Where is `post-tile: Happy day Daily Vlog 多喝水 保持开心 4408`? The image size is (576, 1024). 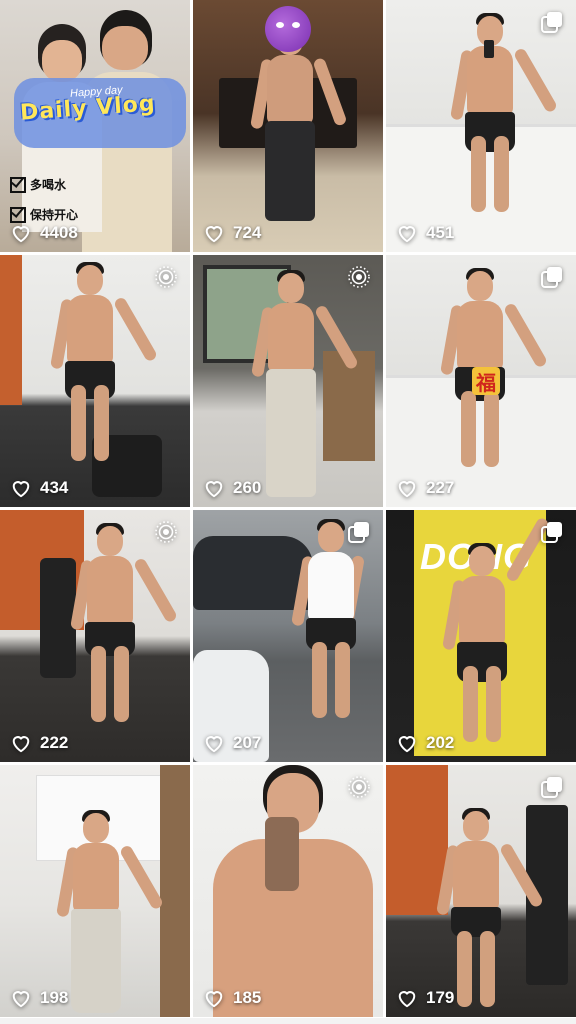
post-tile: Happy day Daily Vlog 多喝水 保持开心 4408 is located at coordinates (95, 126).